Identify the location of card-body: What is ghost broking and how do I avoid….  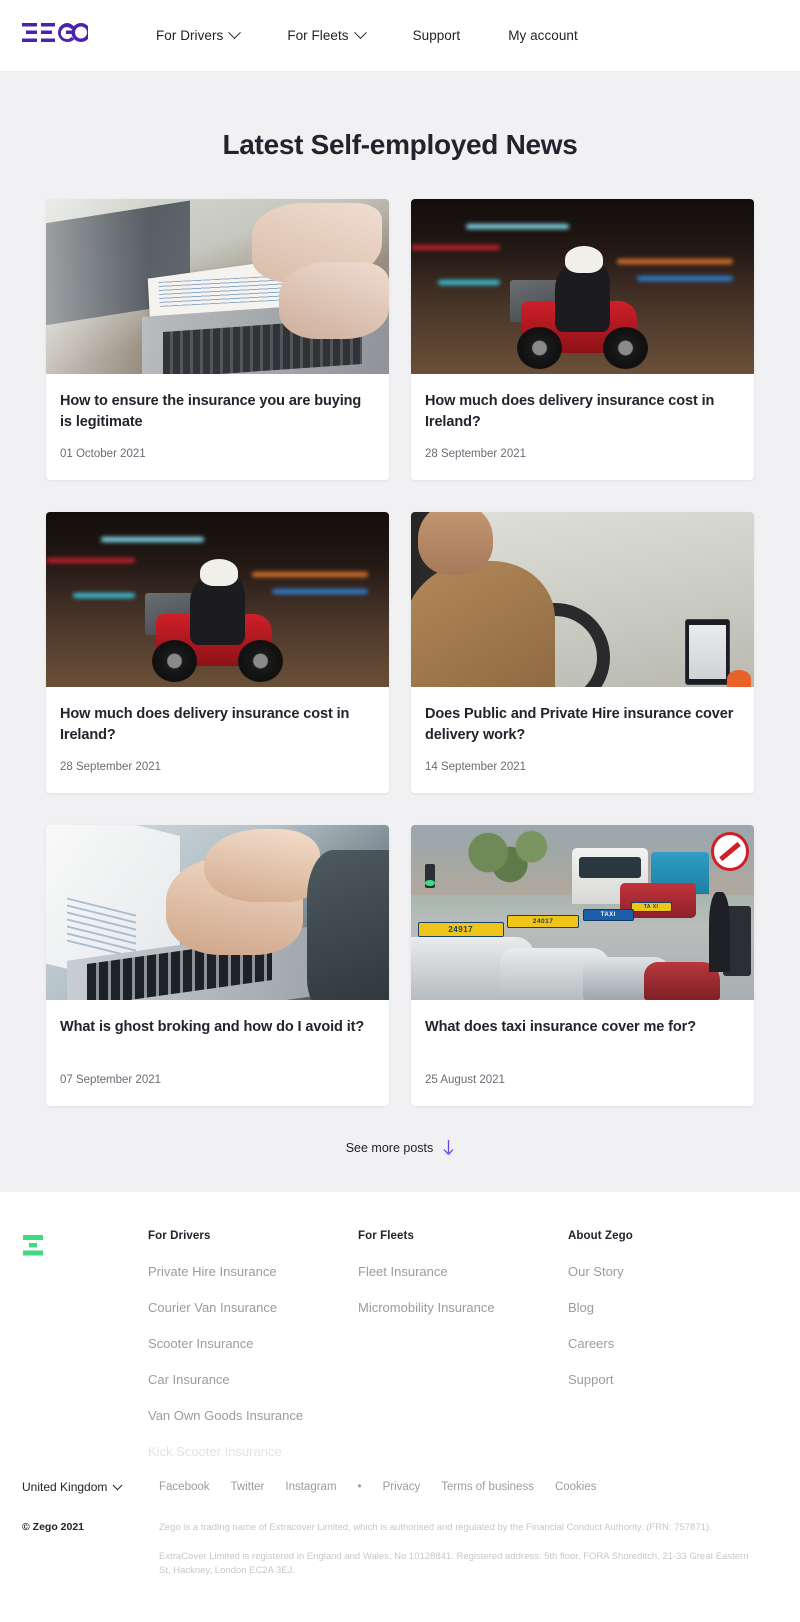
(217, 1053).